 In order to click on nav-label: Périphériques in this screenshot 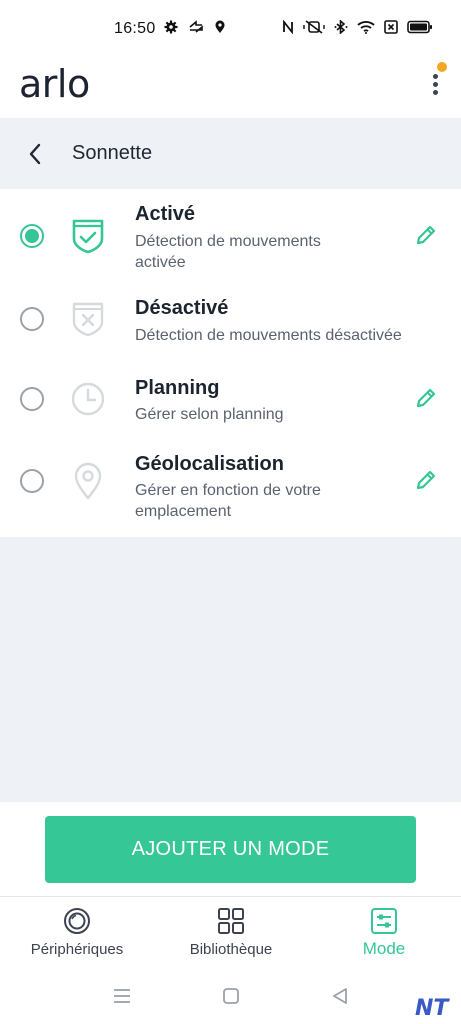, I will do `click(77, 949)`.